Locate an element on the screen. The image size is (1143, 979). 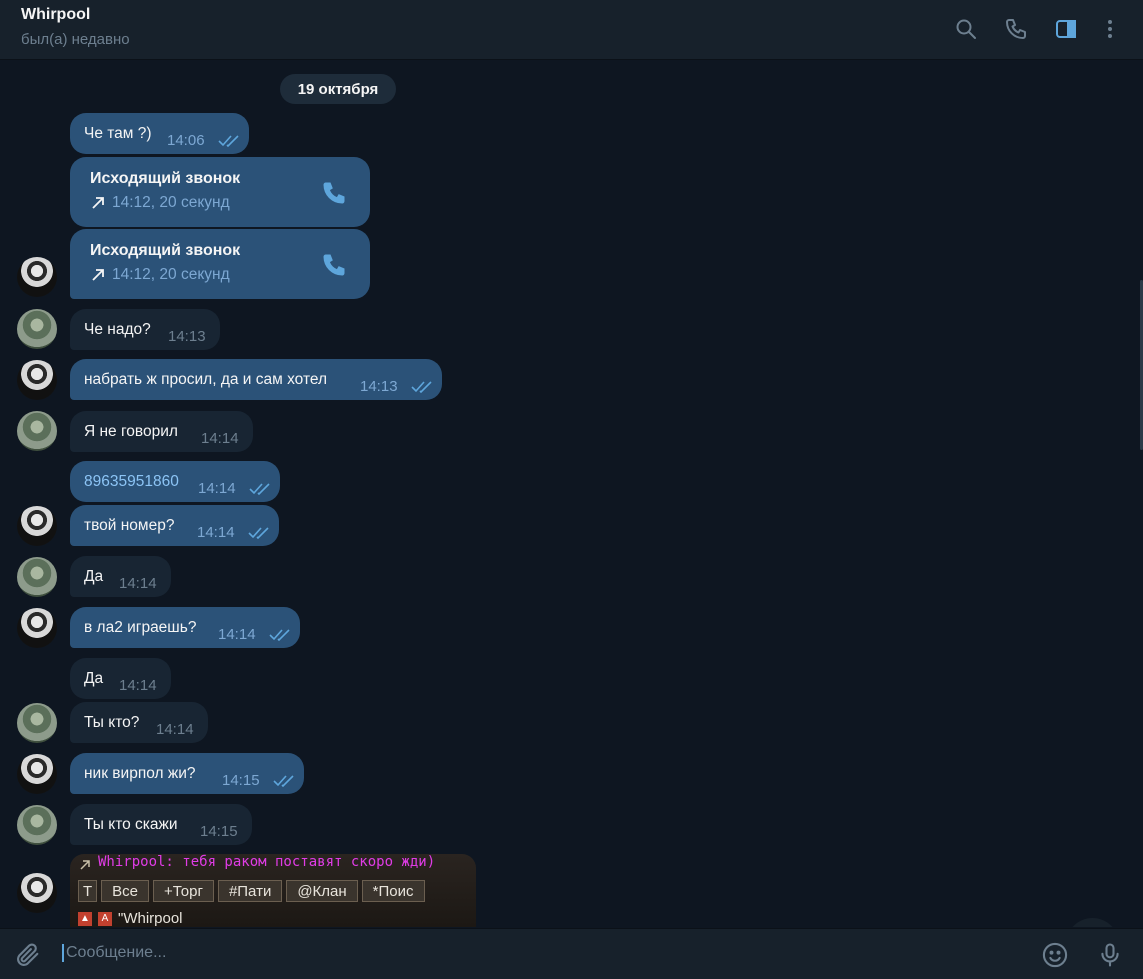
game-tab-icon: Т is located at coordinates (88, 891).